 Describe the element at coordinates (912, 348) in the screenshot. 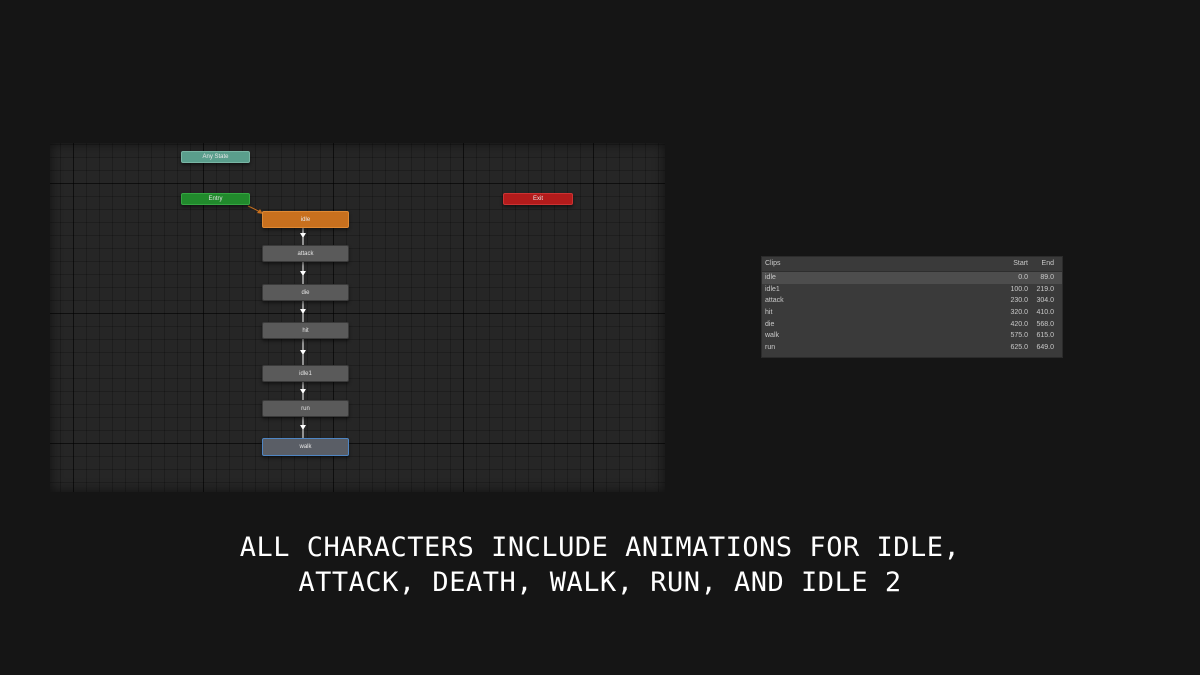

I see `clip-row: run 625.0 649.0` at that location.